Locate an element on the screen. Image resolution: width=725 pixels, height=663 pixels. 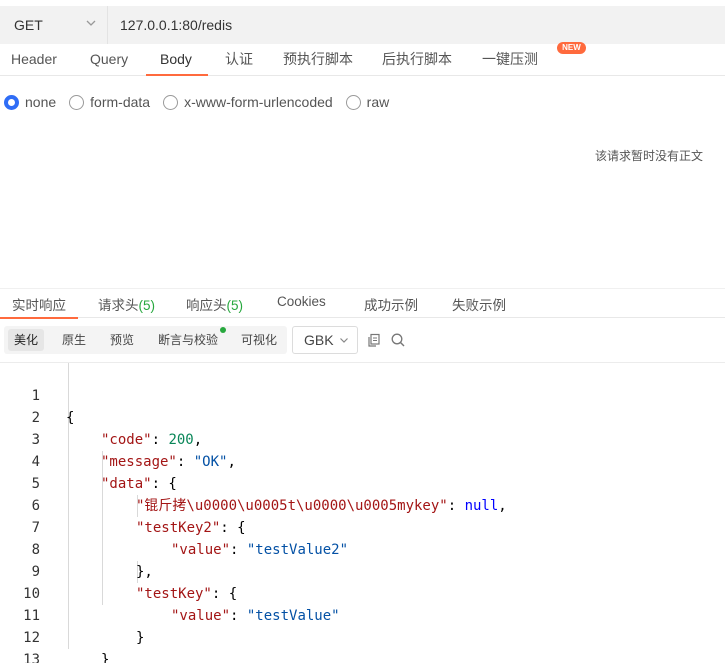
tab-post-script: 后执行脚本 is located at coordinates (417, 59).